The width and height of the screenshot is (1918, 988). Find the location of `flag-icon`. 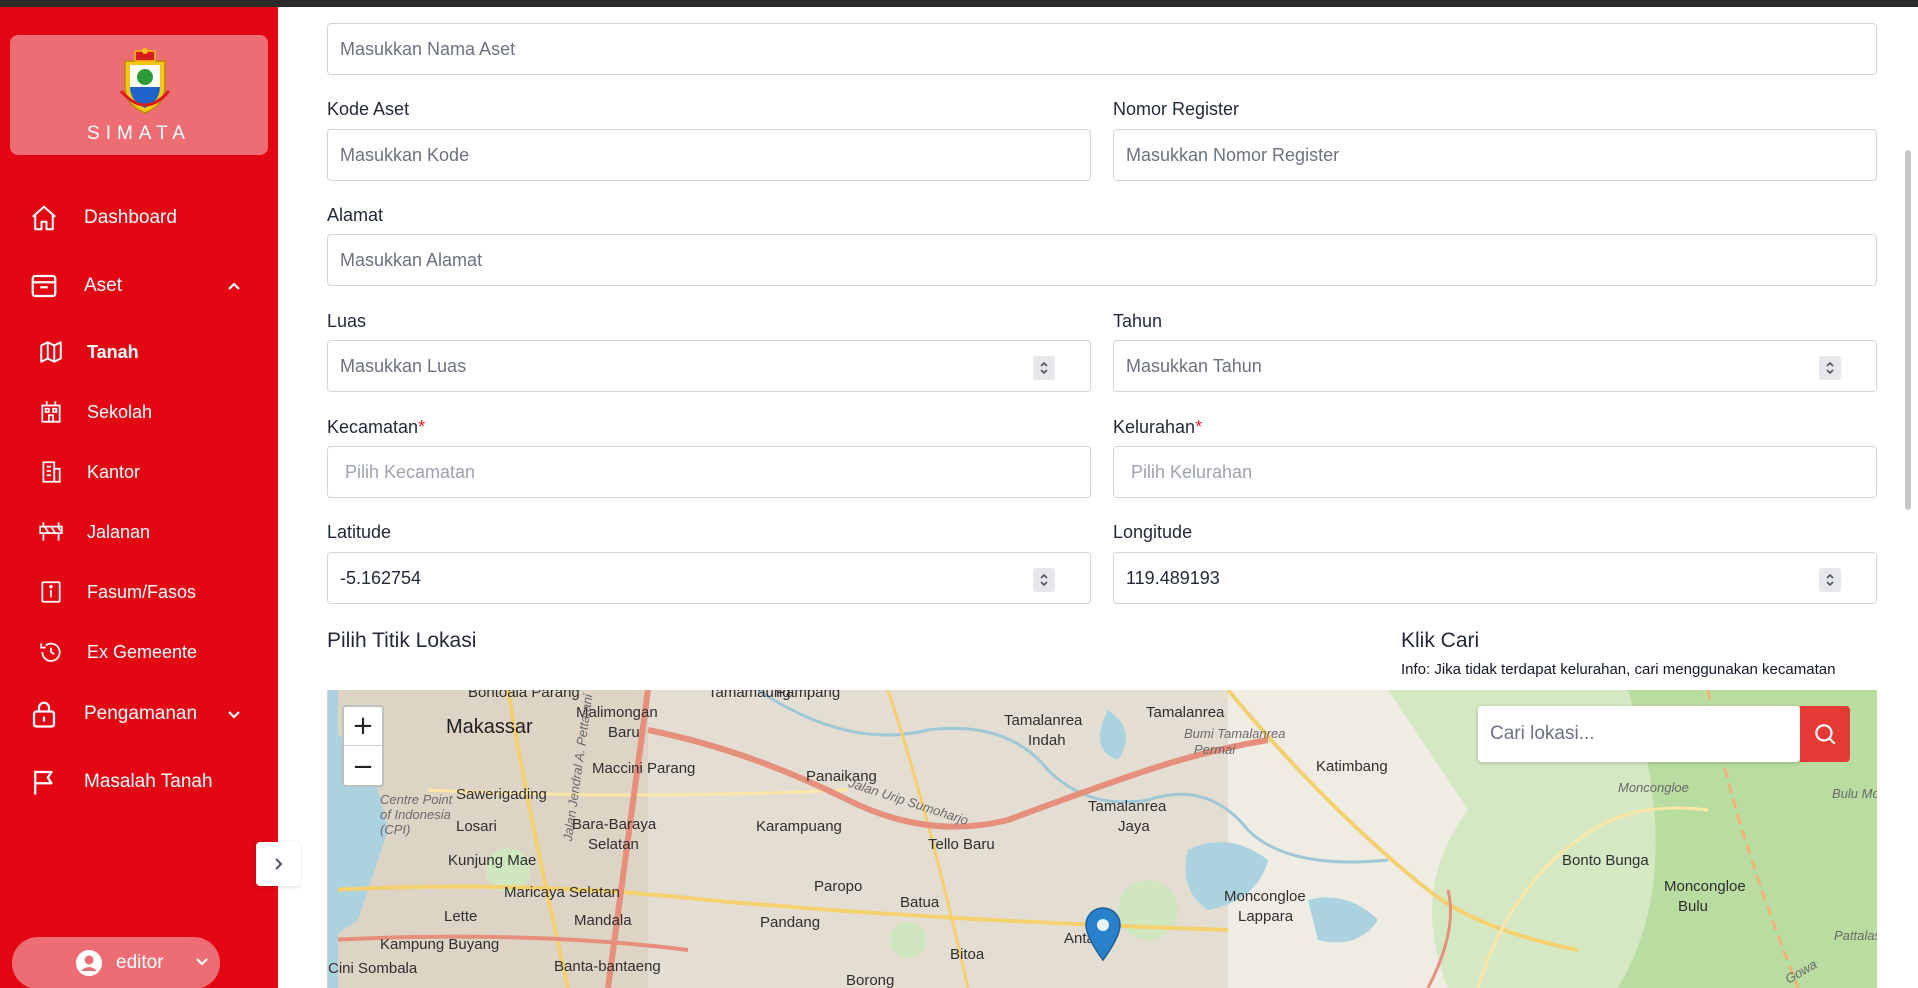

flag-icon is located at coordinates (44, 782).